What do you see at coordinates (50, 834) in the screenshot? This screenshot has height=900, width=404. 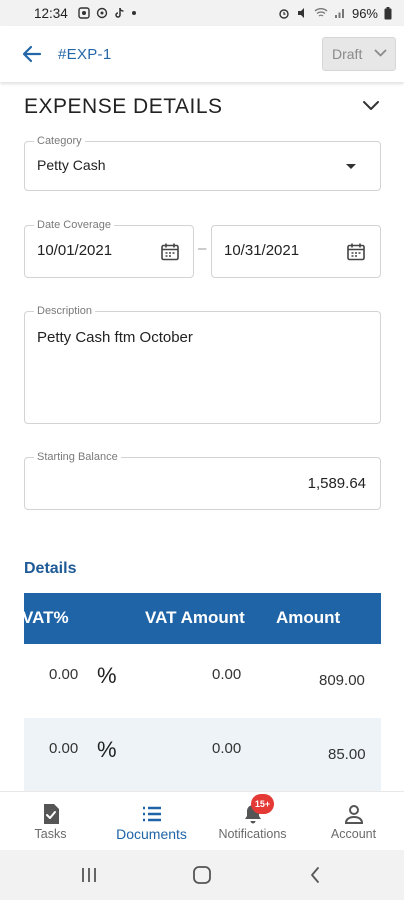 I see `nav-label-tasks: Tasks` at bounding box center [50, 834].